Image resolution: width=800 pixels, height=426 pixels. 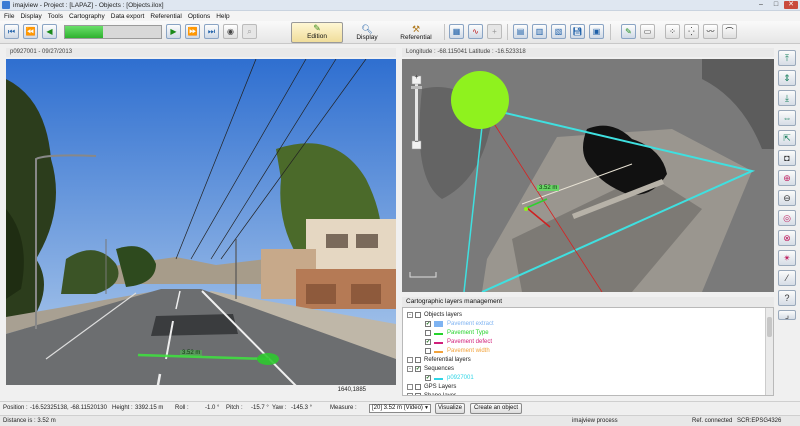 What do you see at coordinates (55, 16) in the screenshot?
I see `menu-tools: Tools` at bounding box center [55, 16].